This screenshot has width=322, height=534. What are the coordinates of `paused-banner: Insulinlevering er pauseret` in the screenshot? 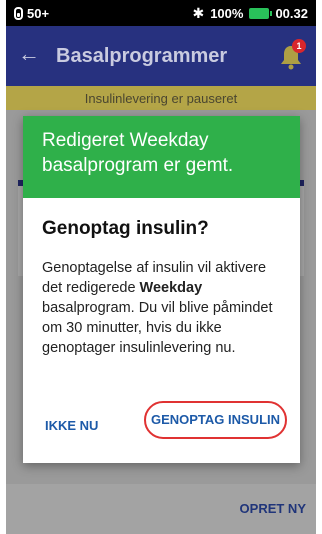 It's located at (161, 98).